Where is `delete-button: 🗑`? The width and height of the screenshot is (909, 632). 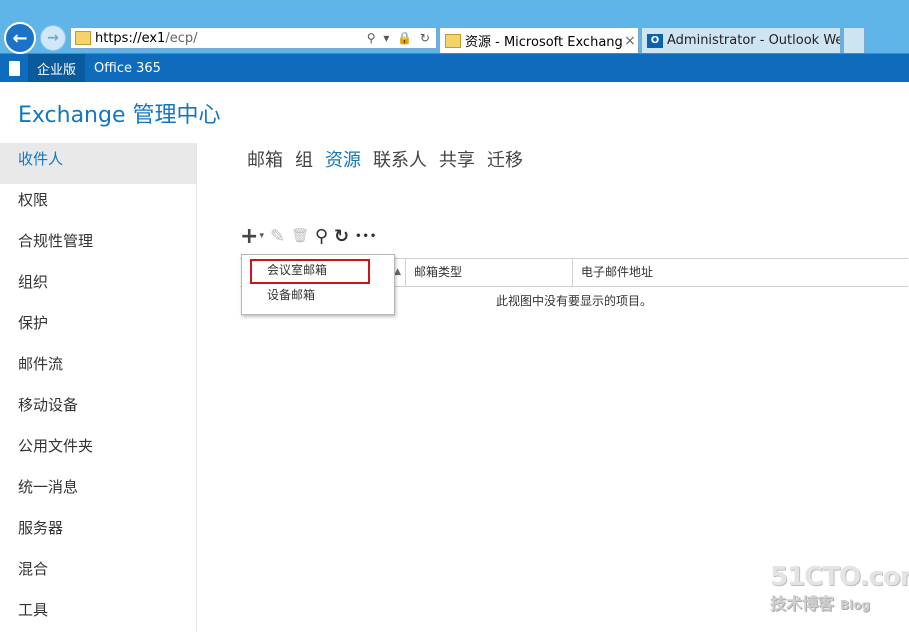
delete-button: 🗑 is located at coordinates (300, 236).